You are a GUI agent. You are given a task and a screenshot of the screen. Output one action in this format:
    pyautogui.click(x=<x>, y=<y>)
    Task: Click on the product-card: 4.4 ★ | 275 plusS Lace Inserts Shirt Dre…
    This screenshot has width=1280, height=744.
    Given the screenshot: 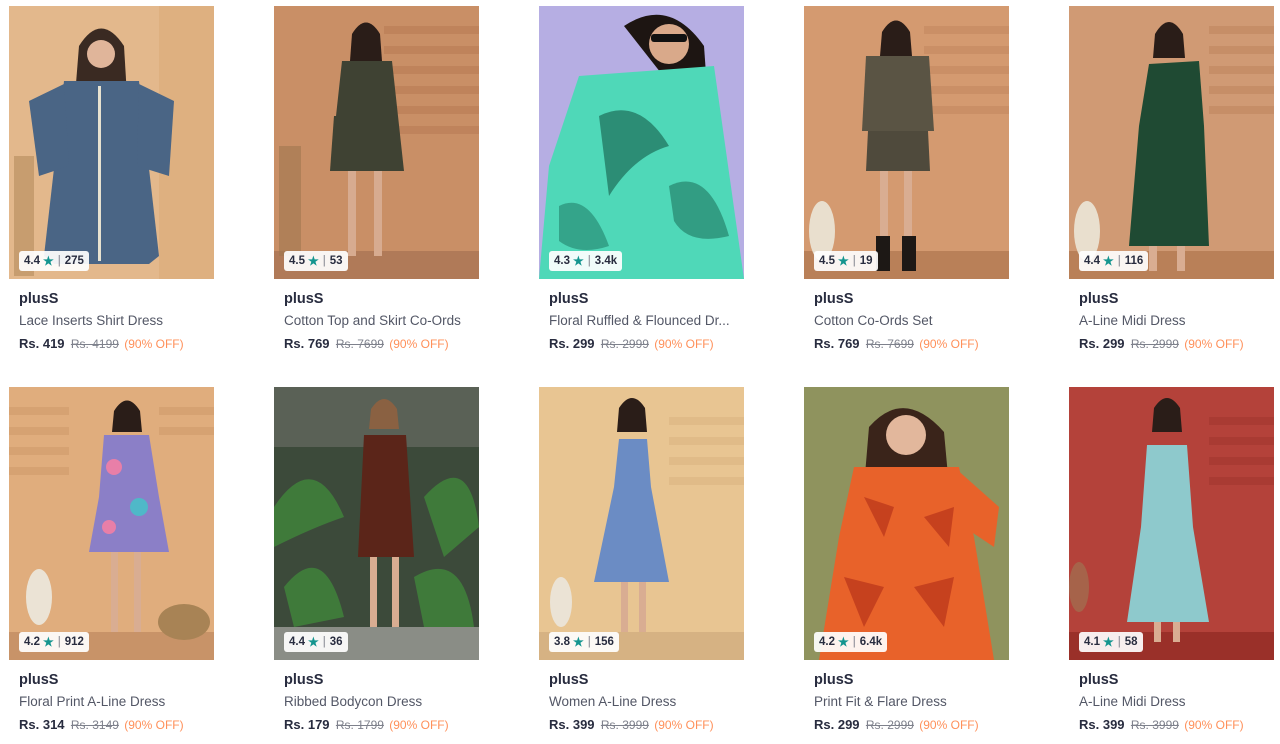 What is the action you would take?
    pyautogui.click(x=111, y=178)
    